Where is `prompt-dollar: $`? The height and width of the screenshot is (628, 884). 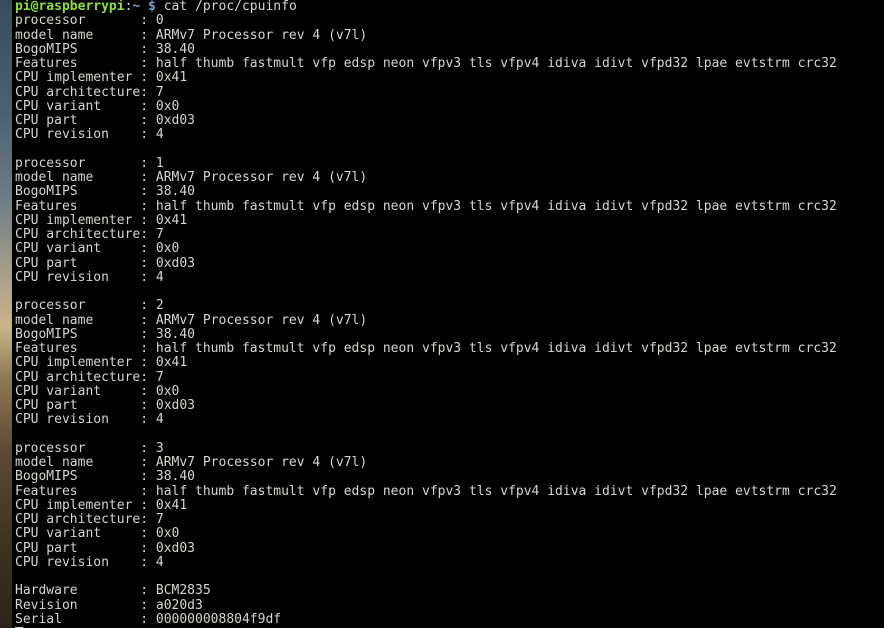
prompt-dollar: $ is located at coordinates (152, 7).